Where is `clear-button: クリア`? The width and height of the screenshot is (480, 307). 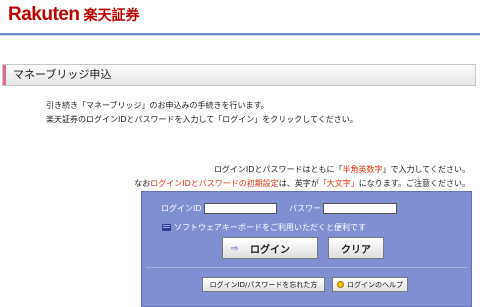 clear-button: クリア is located at coordinates (356, 248).